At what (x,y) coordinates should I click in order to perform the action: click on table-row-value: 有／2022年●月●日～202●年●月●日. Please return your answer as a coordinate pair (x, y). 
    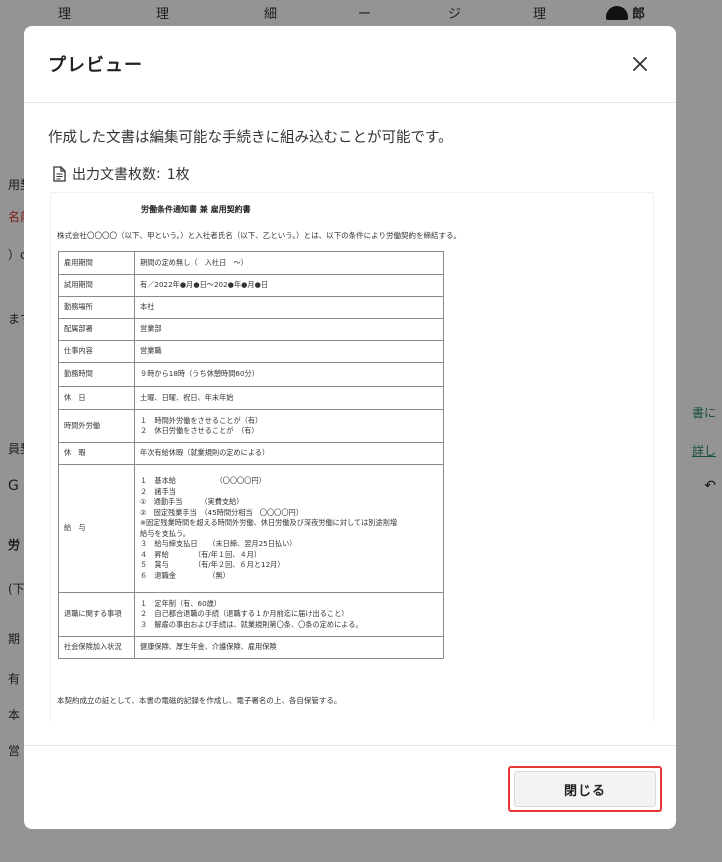
    Looking at the image, I should click on (289, 285).